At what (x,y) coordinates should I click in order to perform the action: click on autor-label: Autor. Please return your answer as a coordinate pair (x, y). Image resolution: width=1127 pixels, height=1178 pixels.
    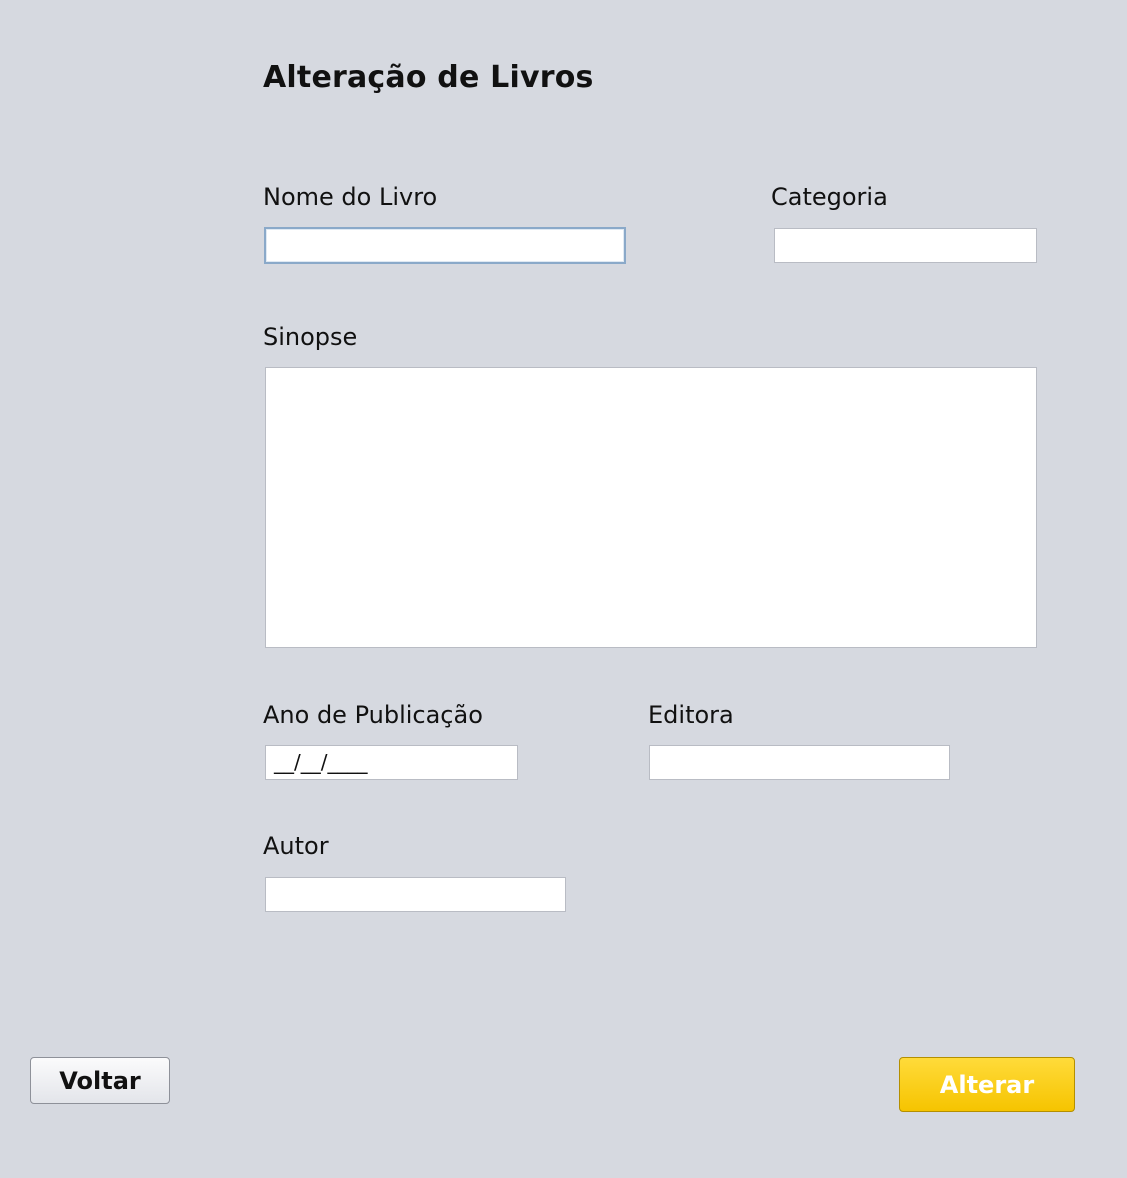
    Looking at the image, I should click on (296, 846).